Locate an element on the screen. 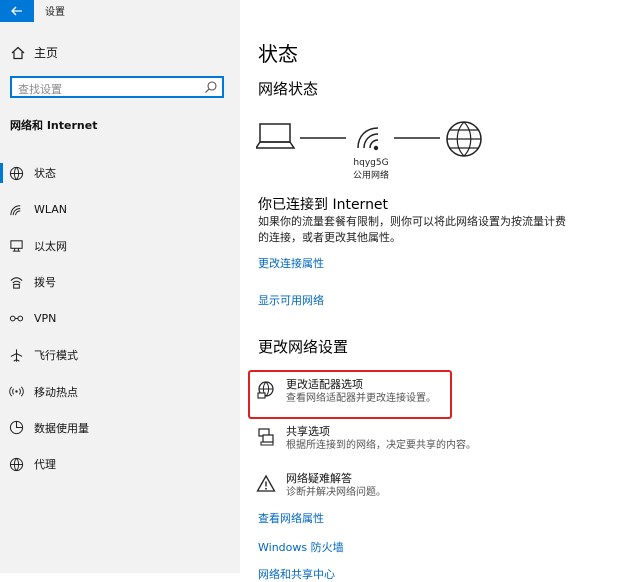 This screenshot has width=640, height=582. sidebar-item-label: 代理 is located at coordinates (45, 465).